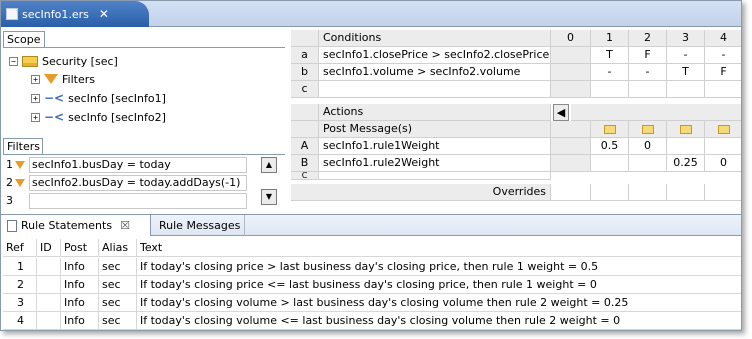  Describe the element at coordinates (435, 146) in the screenshot. I see `action-expression: secInfo1.rule1Weight` at that location.